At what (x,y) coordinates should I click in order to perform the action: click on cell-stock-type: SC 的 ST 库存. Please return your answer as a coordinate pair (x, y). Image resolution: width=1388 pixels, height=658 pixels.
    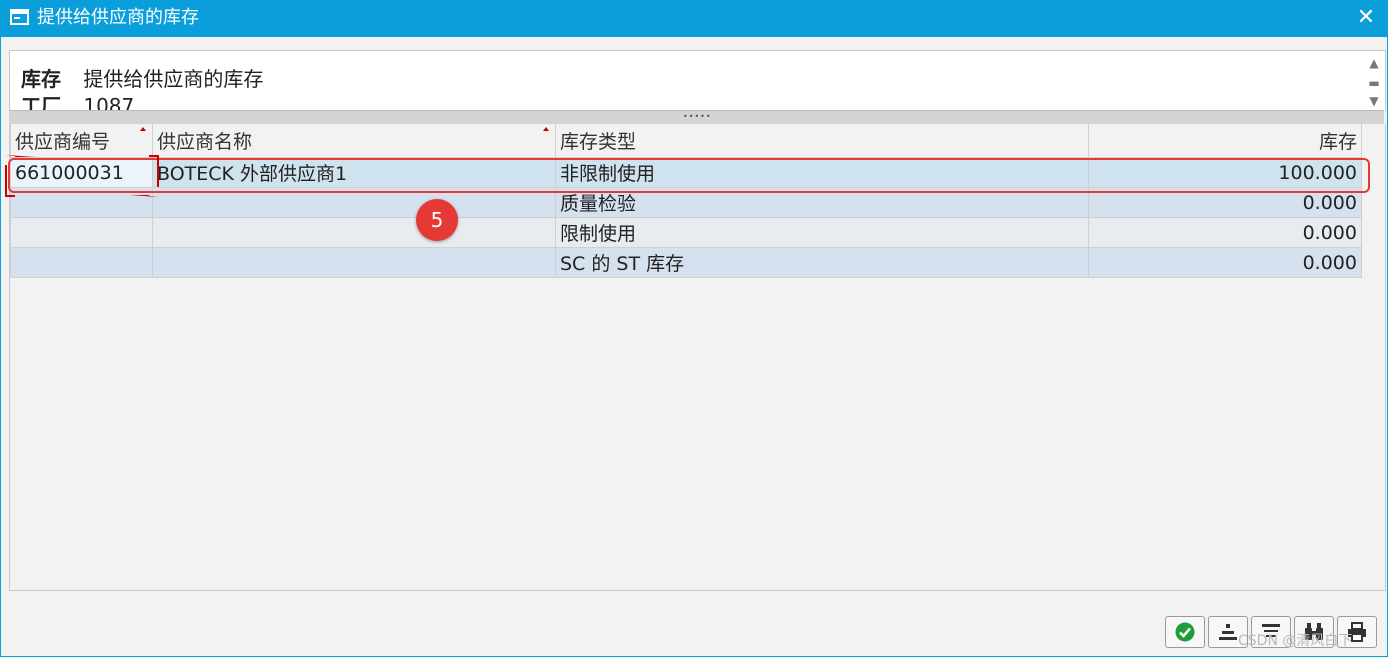
    Looking at the image, I should click on (822, 262).